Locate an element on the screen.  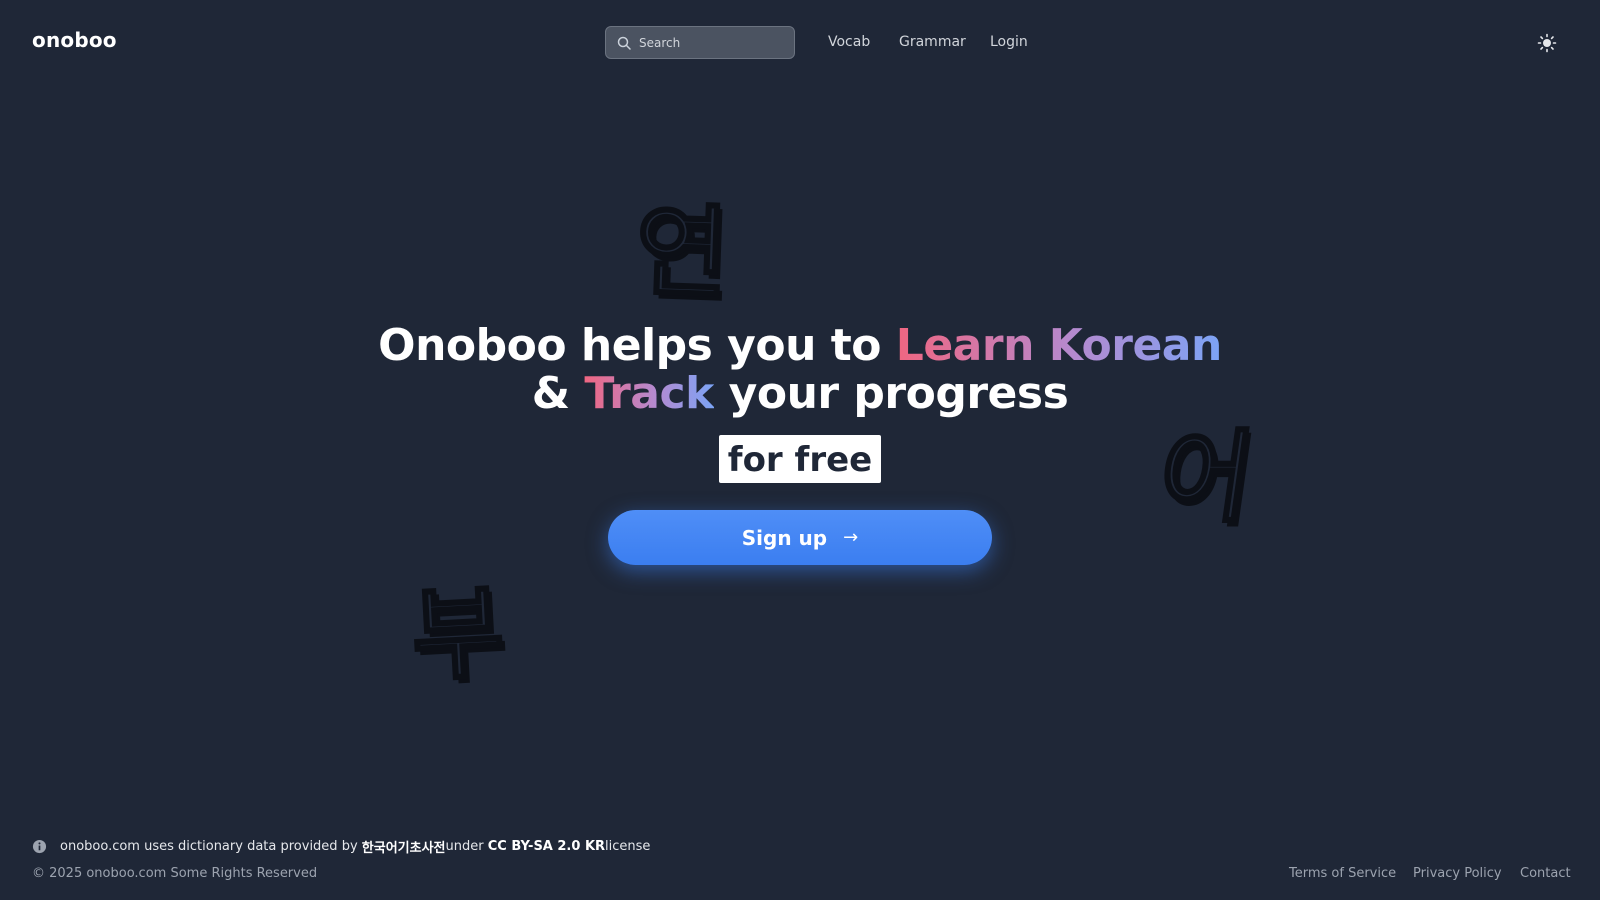
notice-source: 한국어기초사전 is located at coordinates (403, 848).